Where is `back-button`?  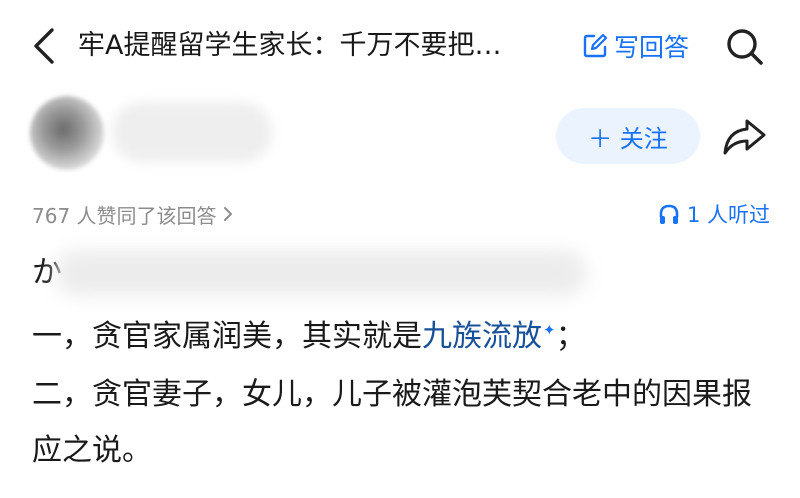 back-button is located at coordinates (44, 46).